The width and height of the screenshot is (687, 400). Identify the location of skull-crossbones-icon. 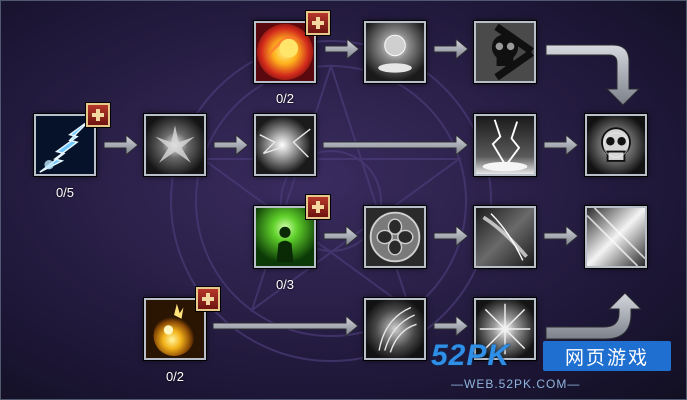
(505, 52).